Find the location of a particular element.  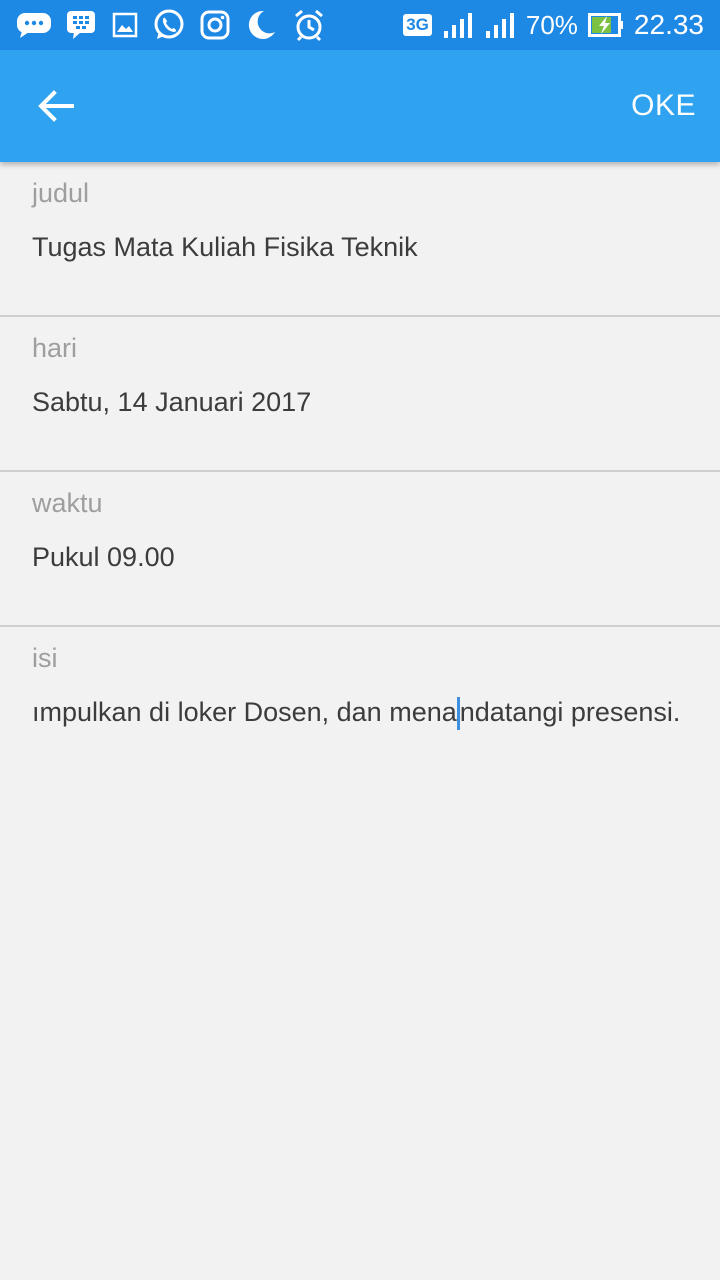

system-indicators: 3G 70% 22.33 is located at coordinates (553, 25).